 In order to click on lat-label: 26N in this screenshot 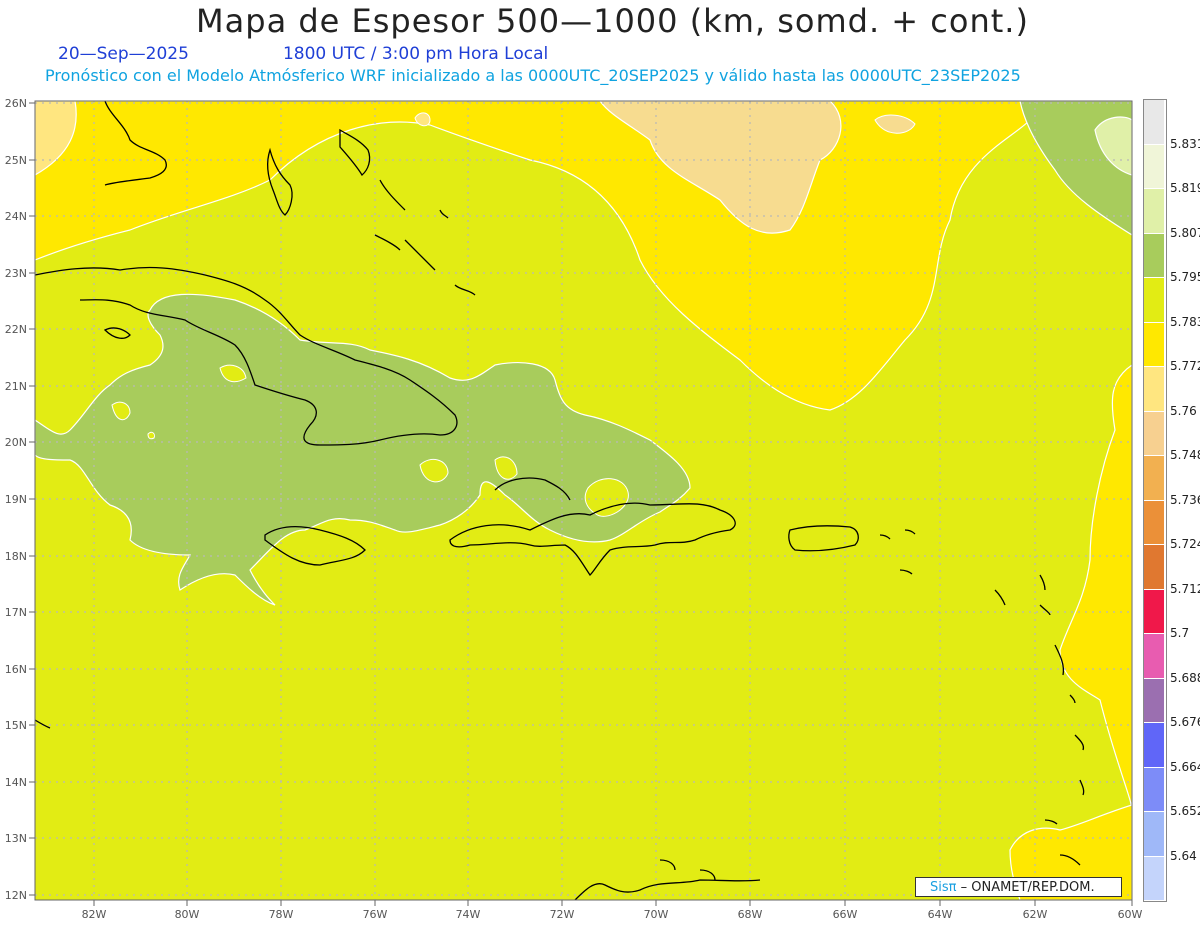, I will do `click(16, 103)`.